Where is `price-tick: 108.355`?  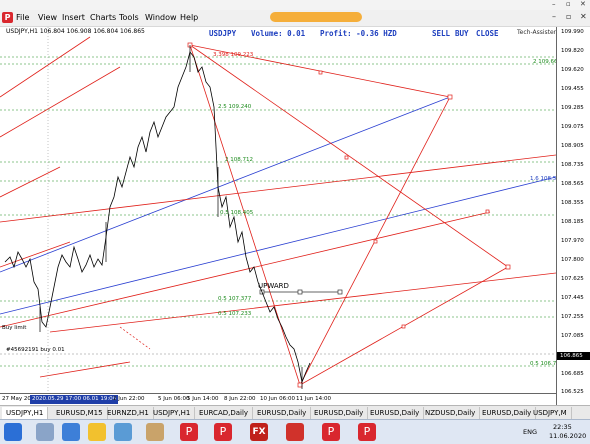 price-tick: 108.355 is located at coordinates (572, 203).